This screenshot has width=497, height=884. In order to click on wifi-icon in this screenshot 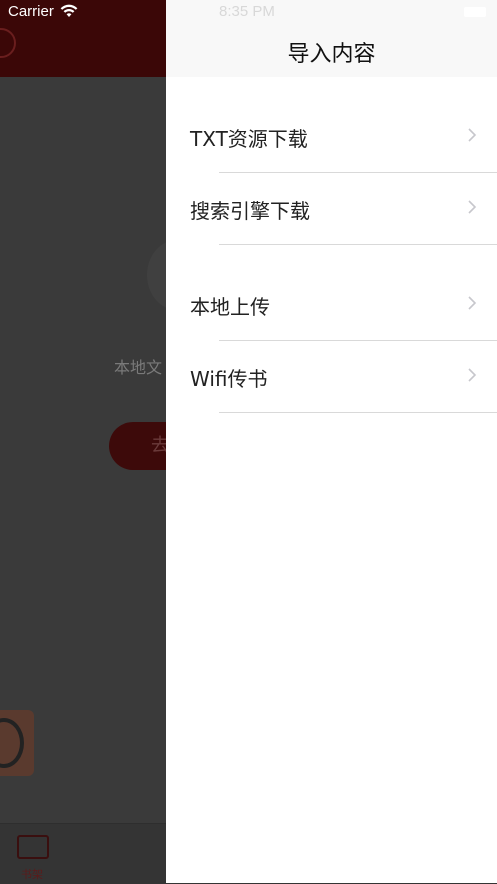, I will do `click(69, 10)`.